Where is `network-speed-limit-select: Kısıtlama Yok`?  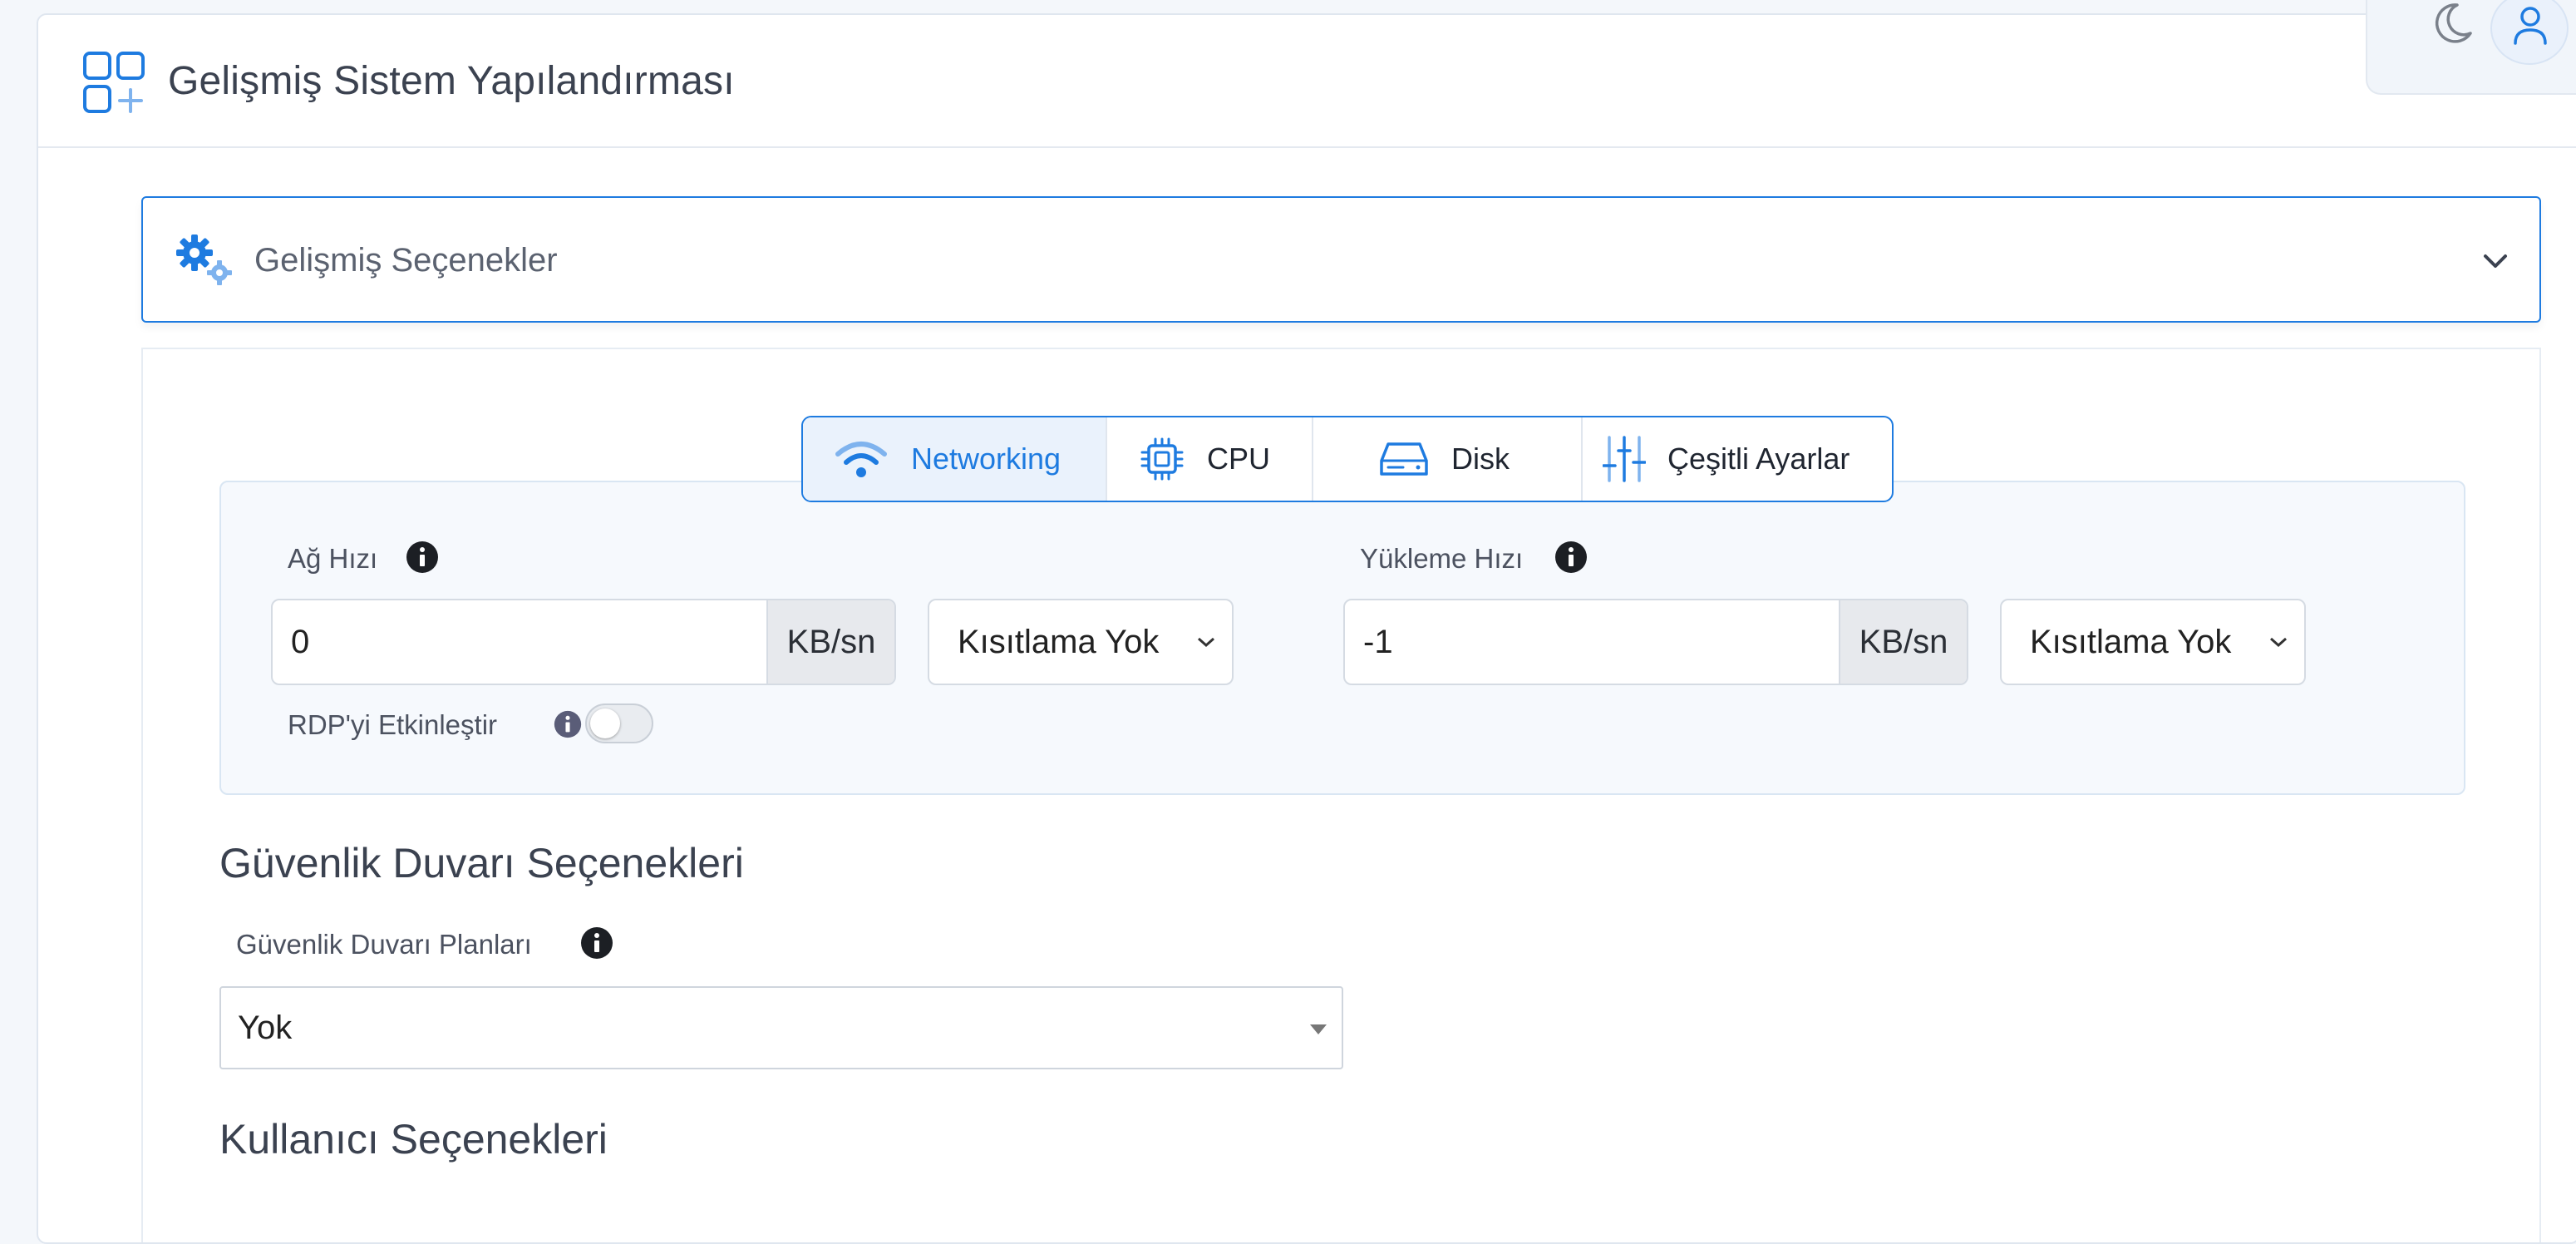
network-speed-limit-select: Kısıtlama Yok is located at coordinates (1081, 642).